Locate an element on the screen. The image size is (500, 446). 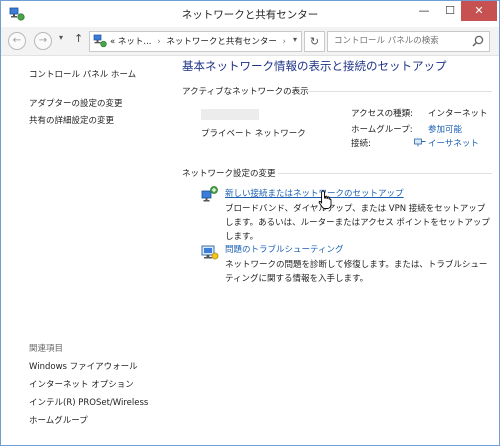
recent-locations-dropdown: ▾ is located at coordinates (61, 37).